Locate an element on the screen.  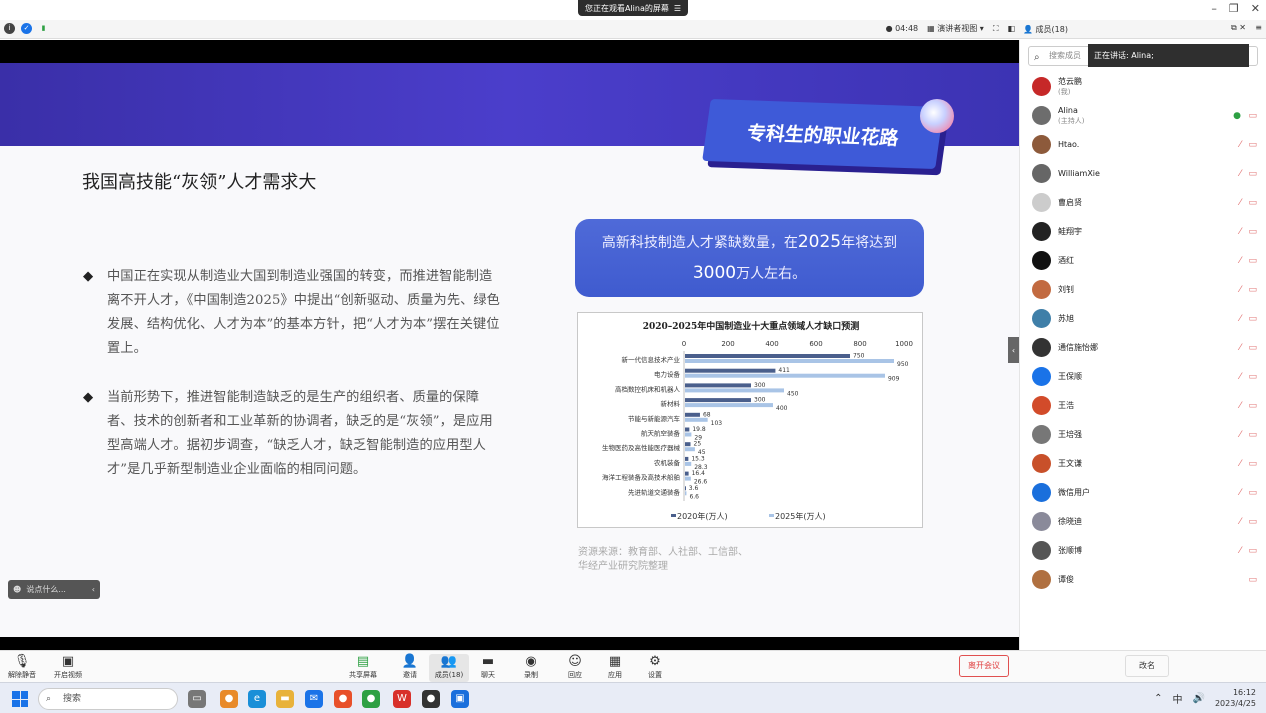
settings-button: ⚙ 设置 is located at coordinates (655, 667).